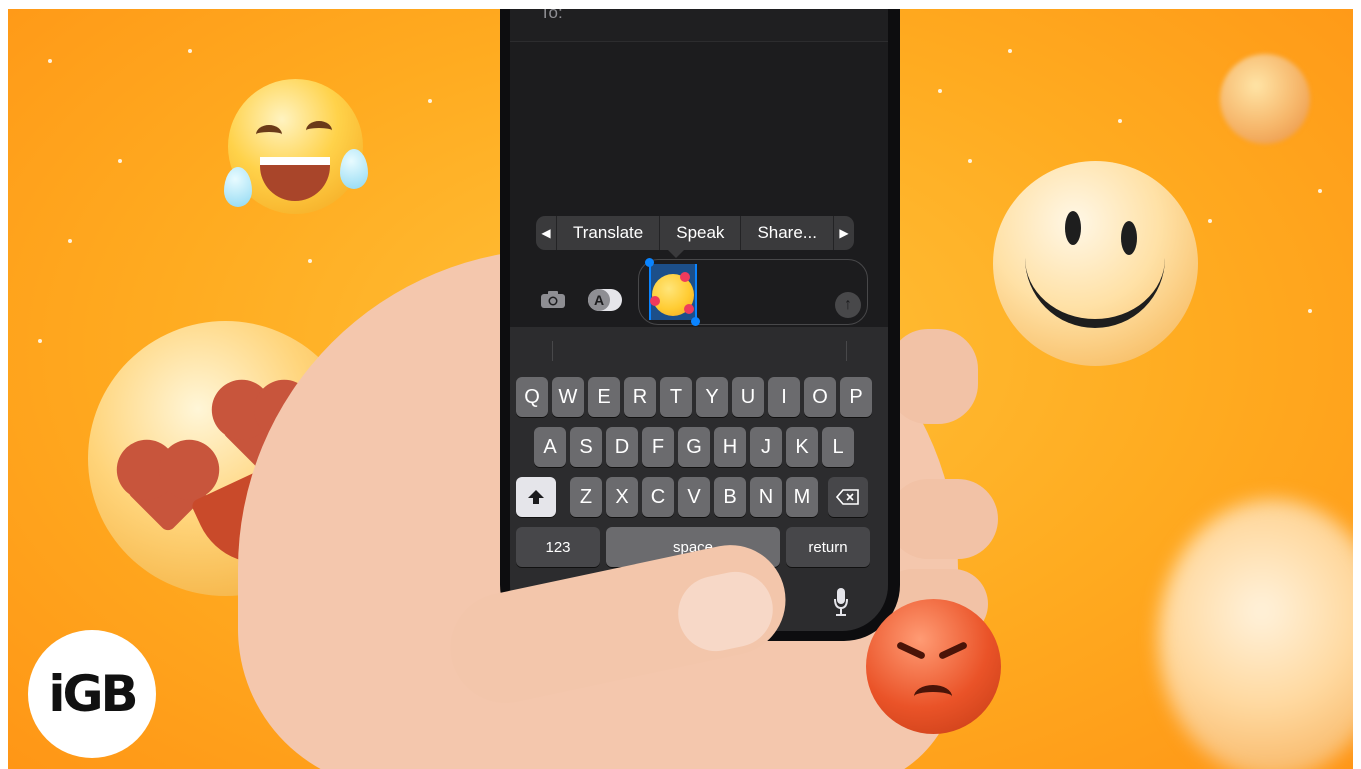  Describe the element at coordinates (802, 447) in the screenshot. I see `key-k: K` at that location.